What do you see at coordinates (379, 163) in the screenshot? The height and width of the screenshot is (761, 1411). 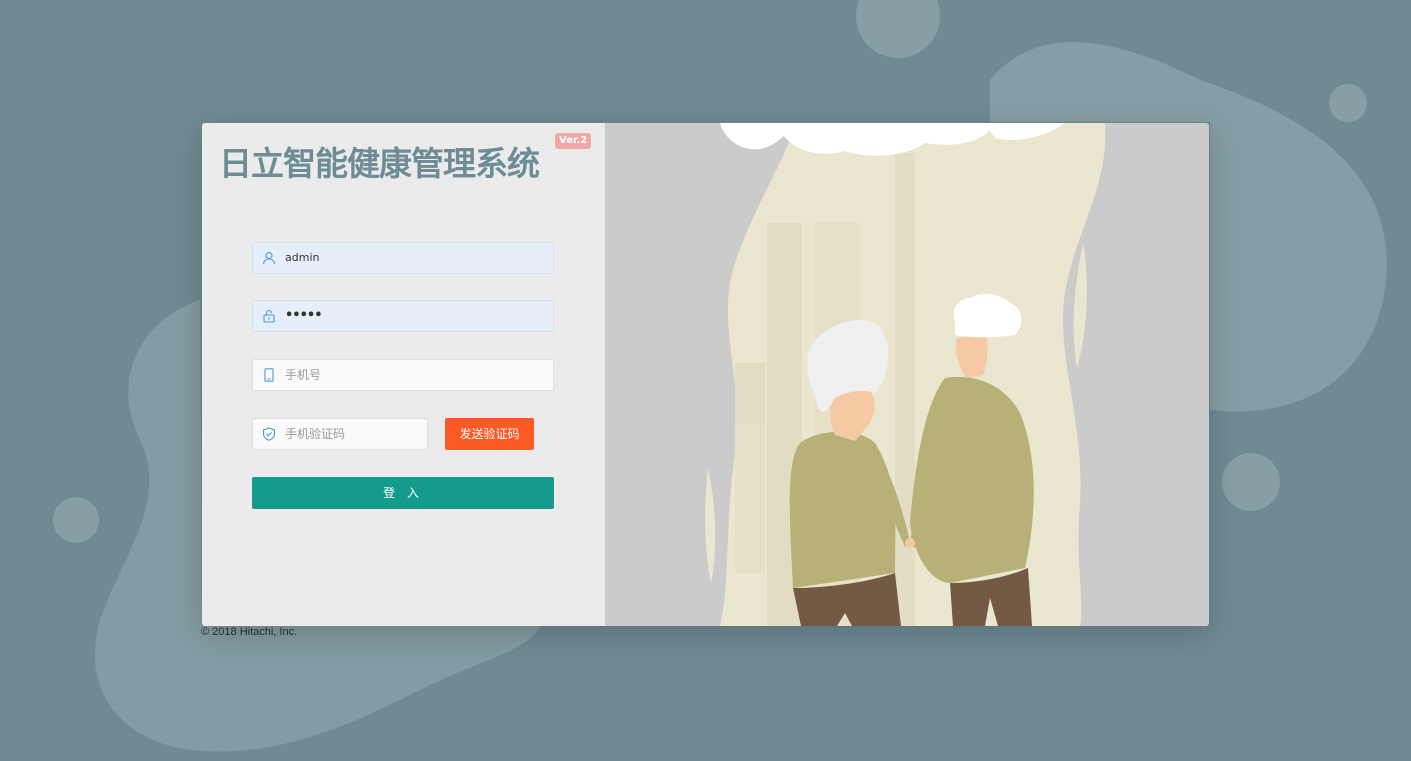 I see `app-title: 日立智能健康管理系统` at bounding box center [379, 163].